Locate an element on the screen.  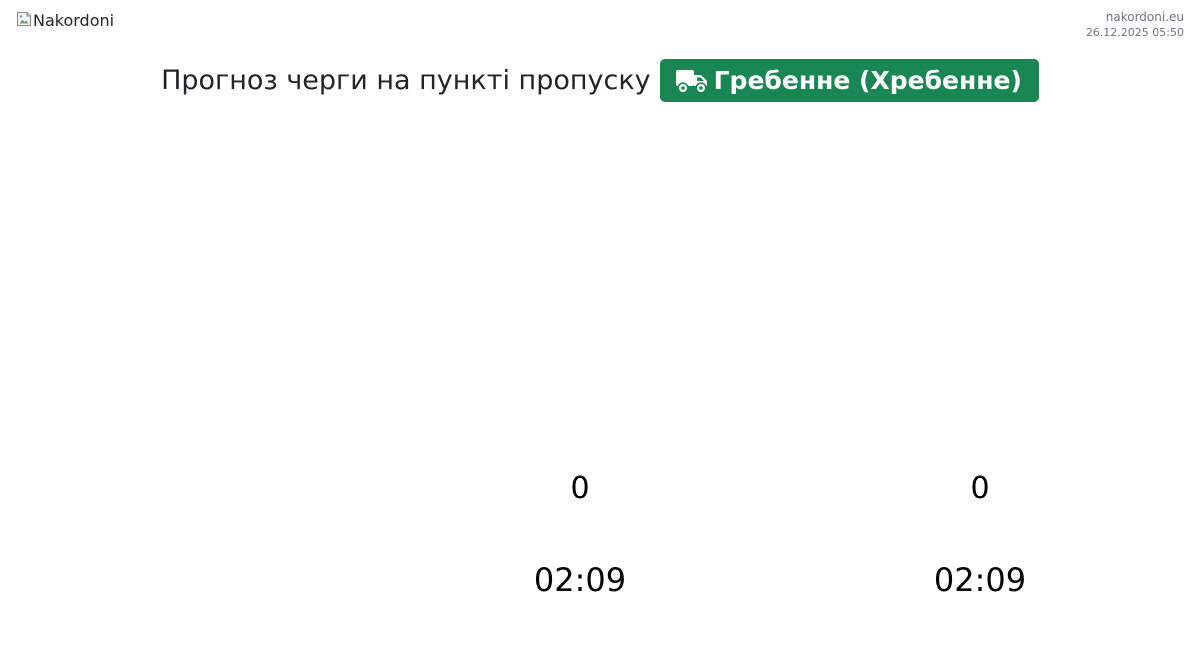
queue-count-1: 0 is located at coordinates (580, 488).